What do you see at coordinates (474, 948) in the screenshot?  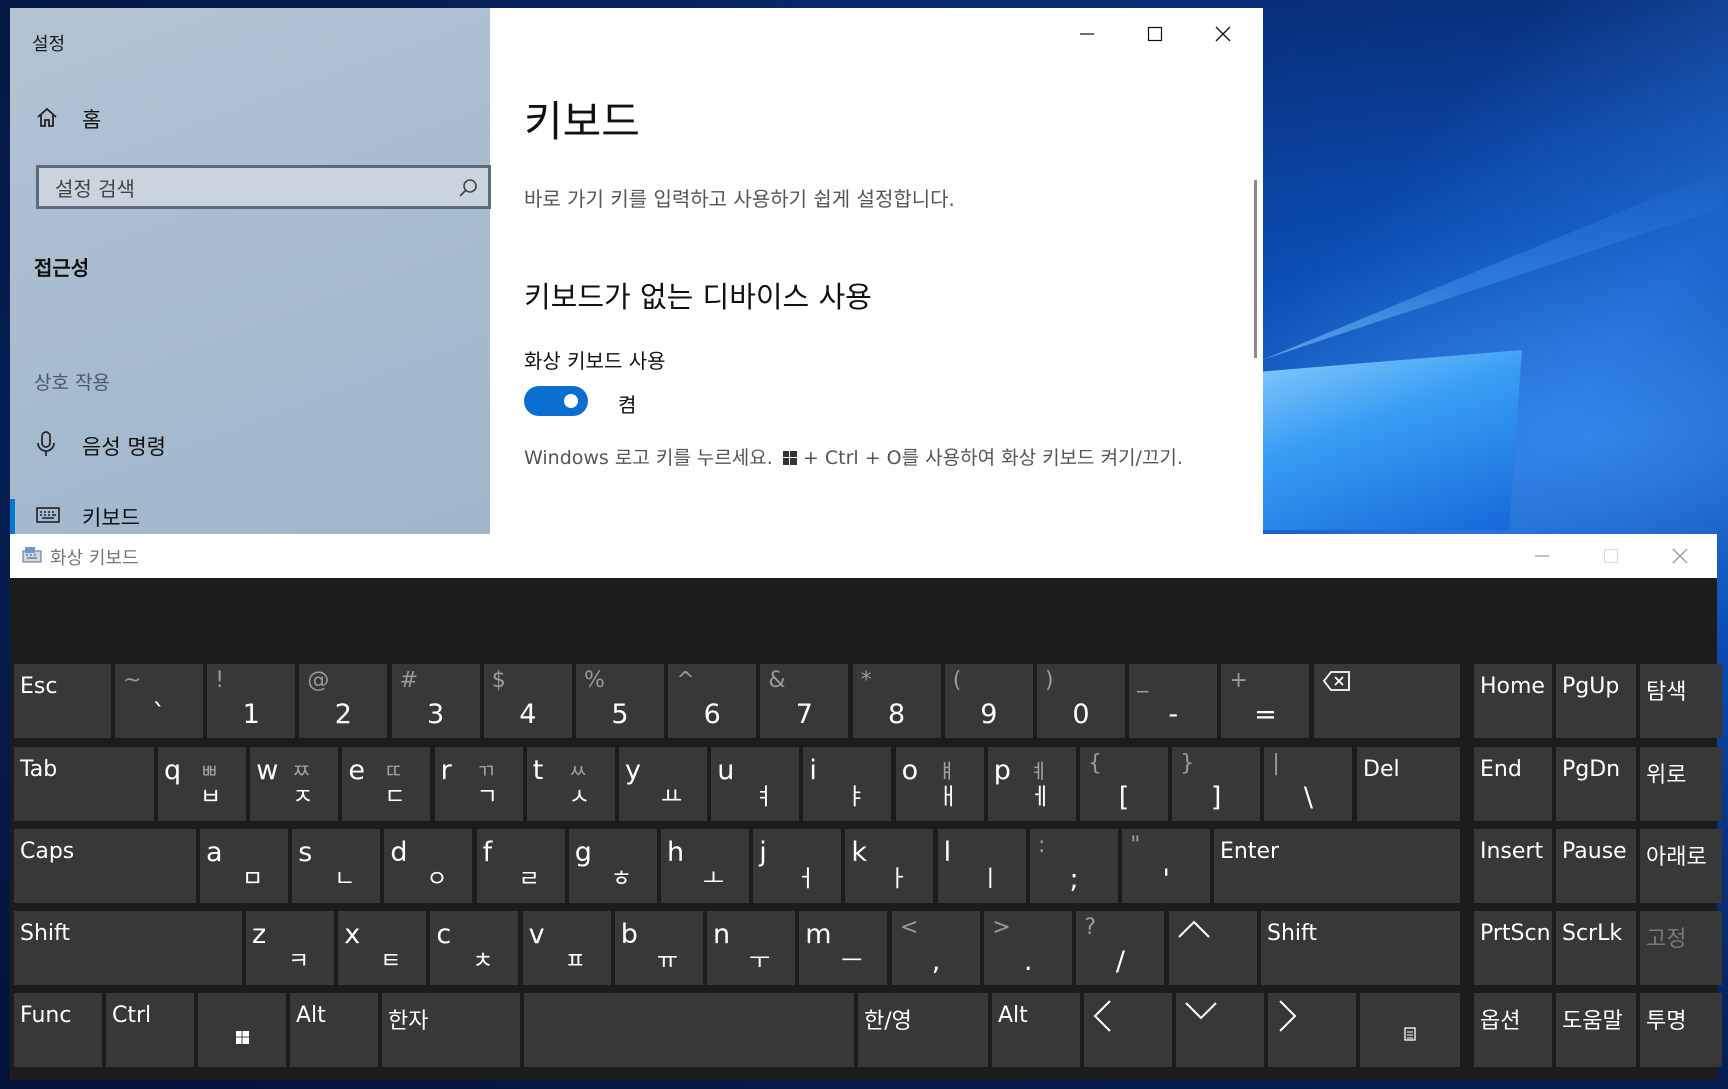 I see `key-c: cㅊ` at bounding box center [474, 948].